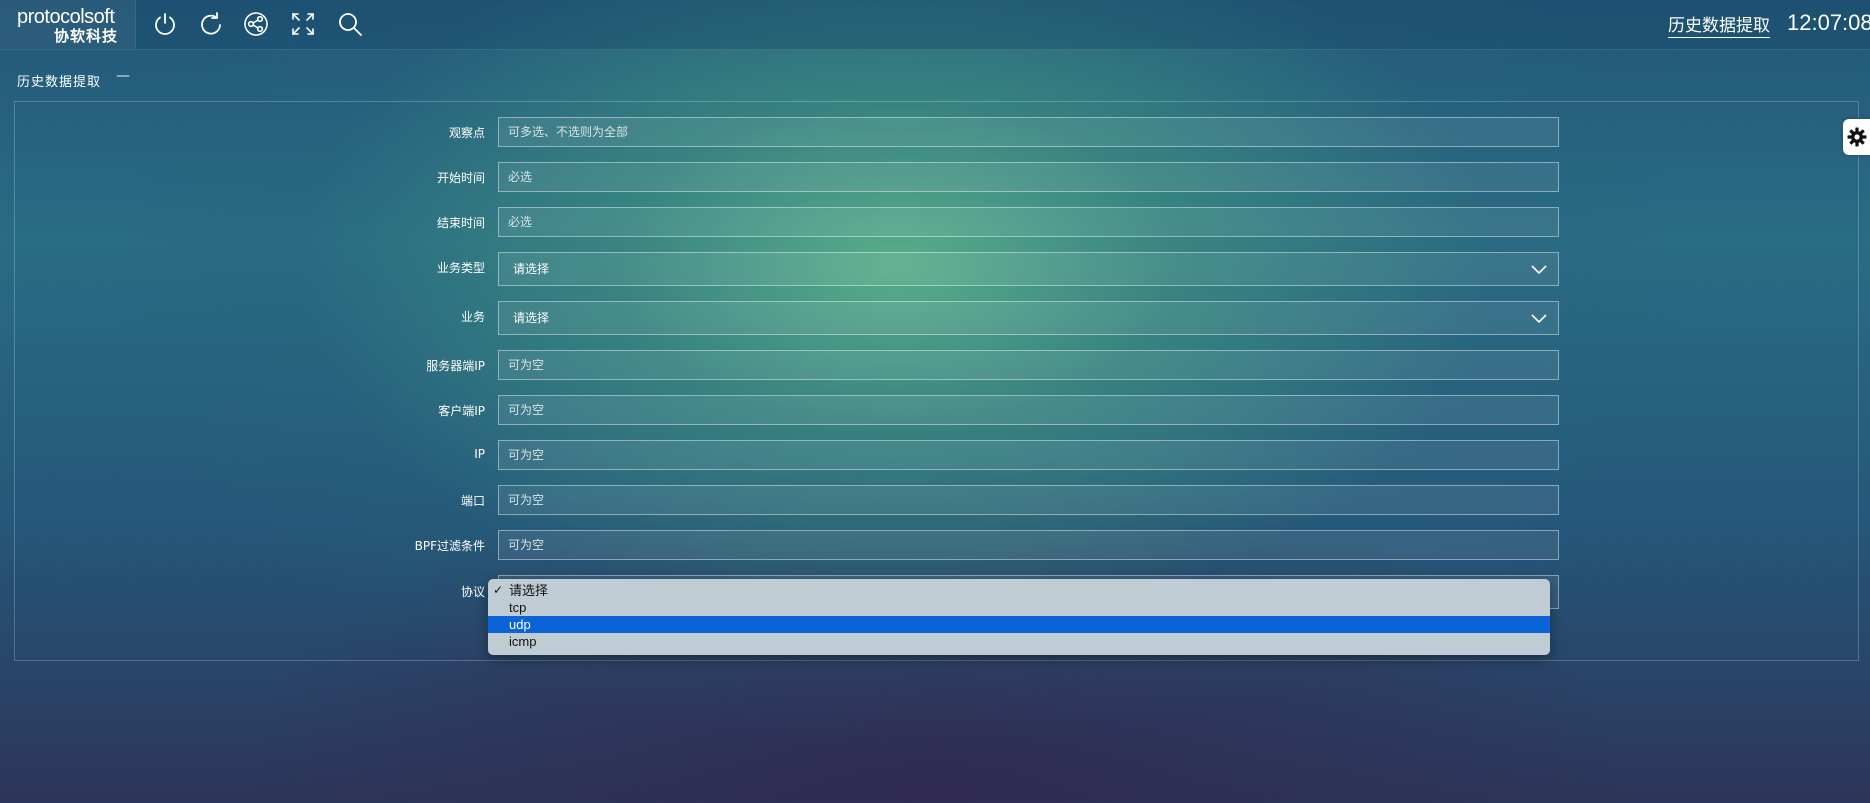  What do you see at coordinates (1028, 132) in the screenshot?
I see `observation-point-input: 可多选、不选则为全部` at bounding box center [1028, 132].